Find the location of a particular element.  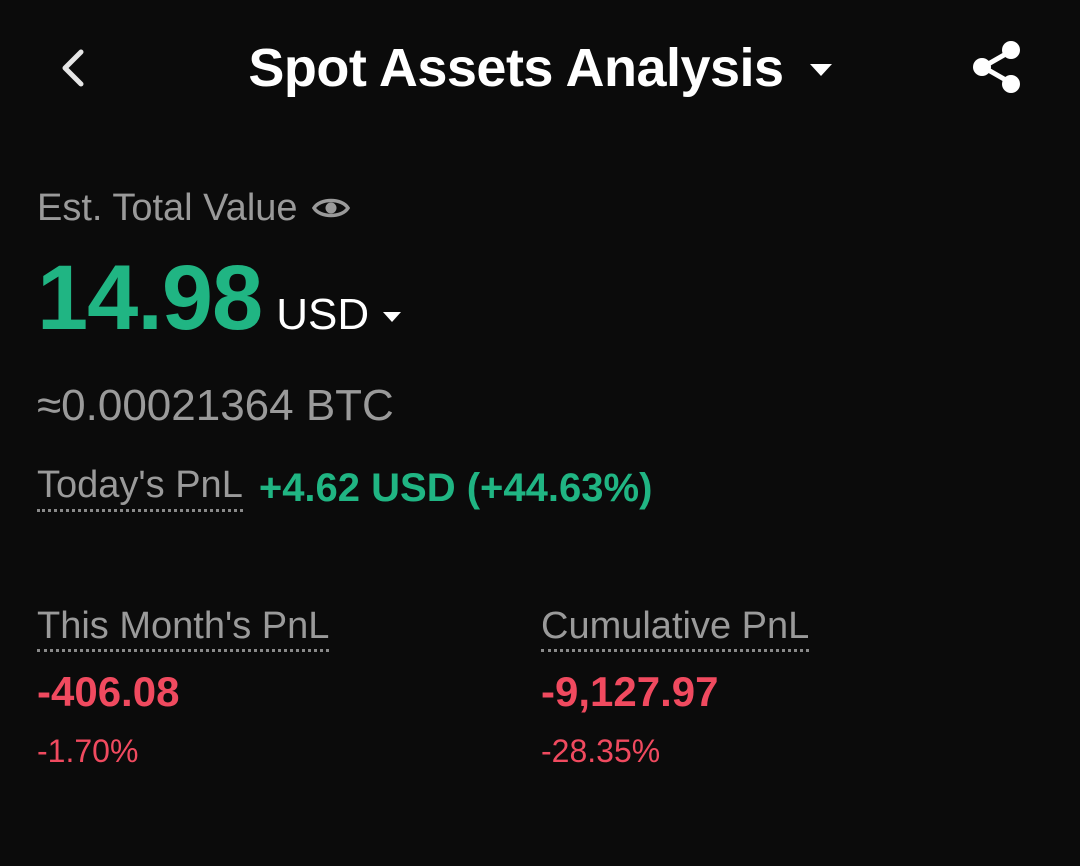

month-pnl-block: This Month's PnL -406.08 -1.70% is located at coordinates (257, 688).